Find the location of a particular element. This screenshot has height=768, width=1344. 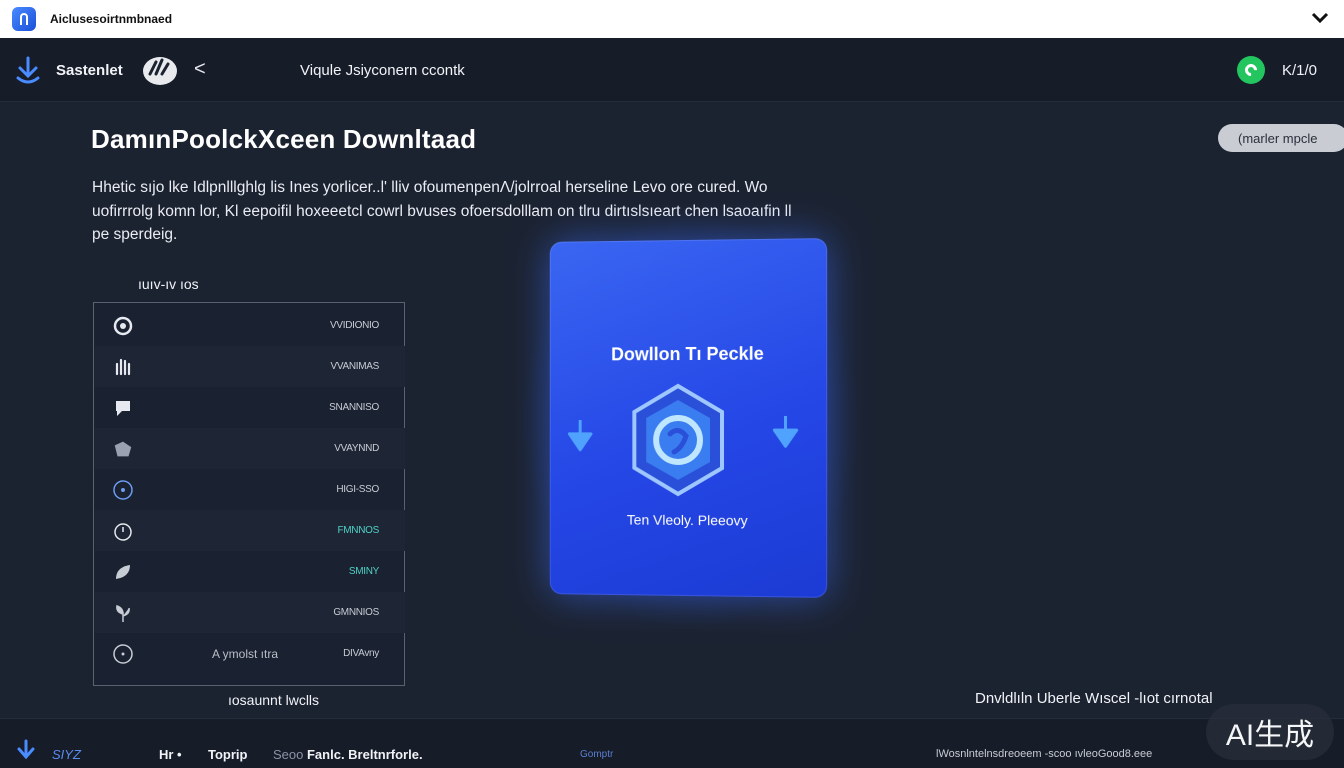

footer-item: SIYZ is located at coordinates (66, 754).